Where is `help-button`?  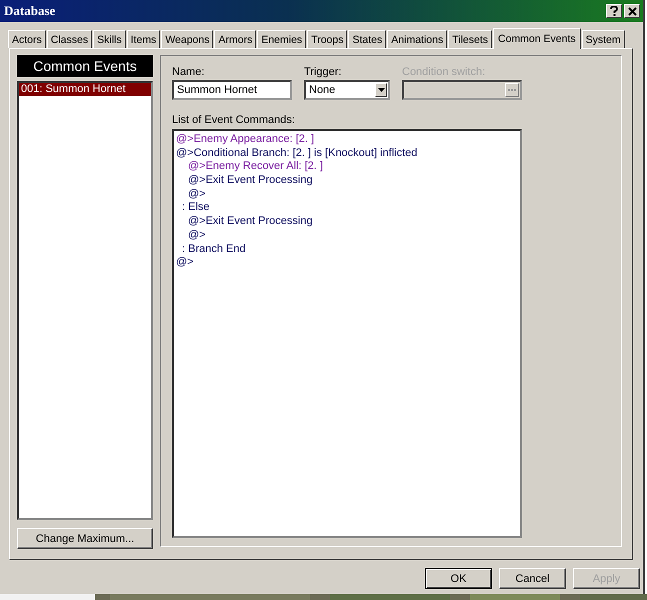 help-button is located at coordinates (614, 11).